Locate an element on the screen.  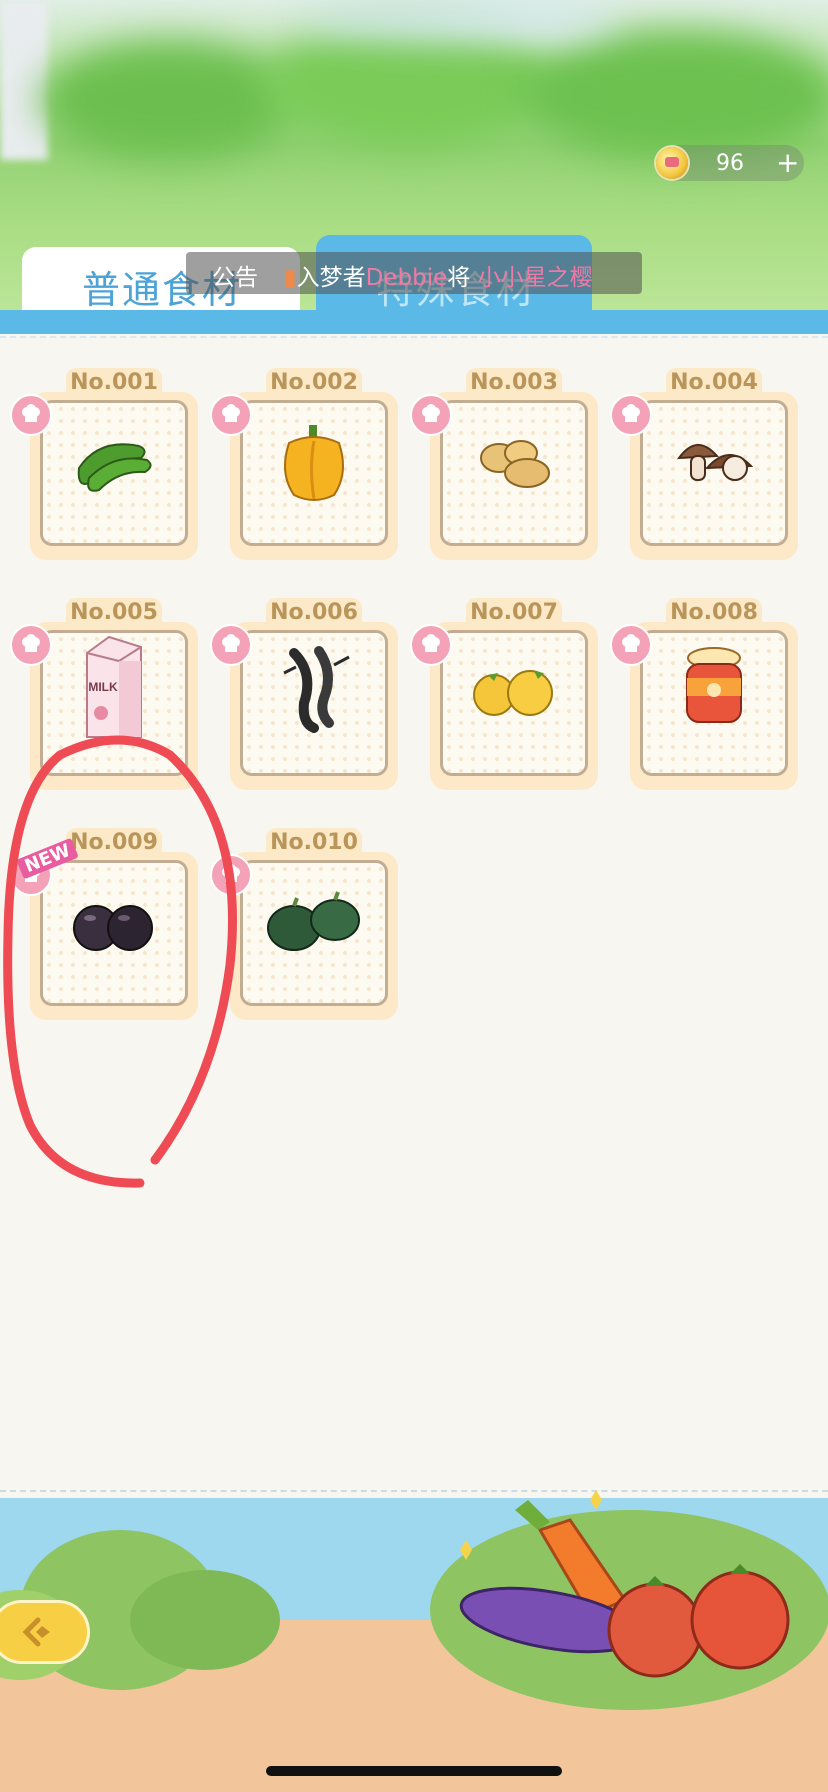
ingredient-number: No.007 is located at coordinates (514, 613).